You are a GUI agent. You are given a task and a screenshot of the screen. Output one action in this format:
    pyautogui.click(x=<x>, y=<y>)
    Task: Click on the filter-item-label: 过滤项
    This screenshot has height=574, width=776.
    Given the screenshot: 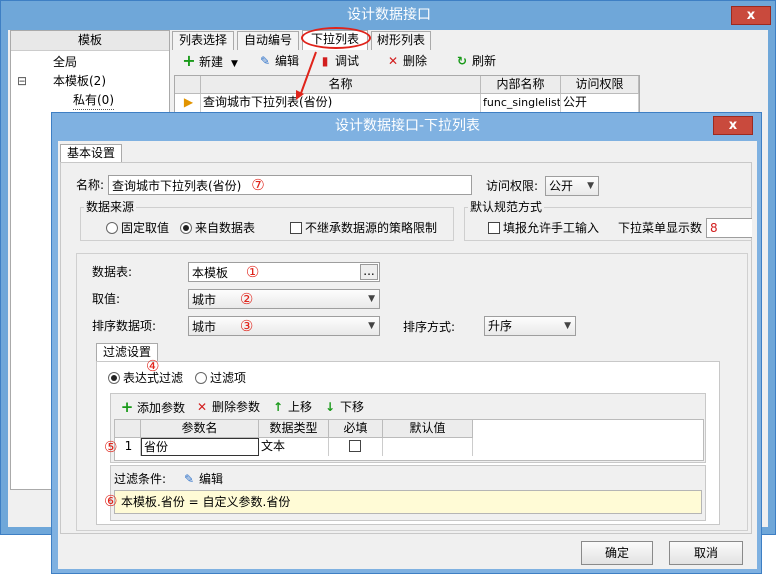 What is the action you would take?
    pyautogui.click(x=228, y=378)
    